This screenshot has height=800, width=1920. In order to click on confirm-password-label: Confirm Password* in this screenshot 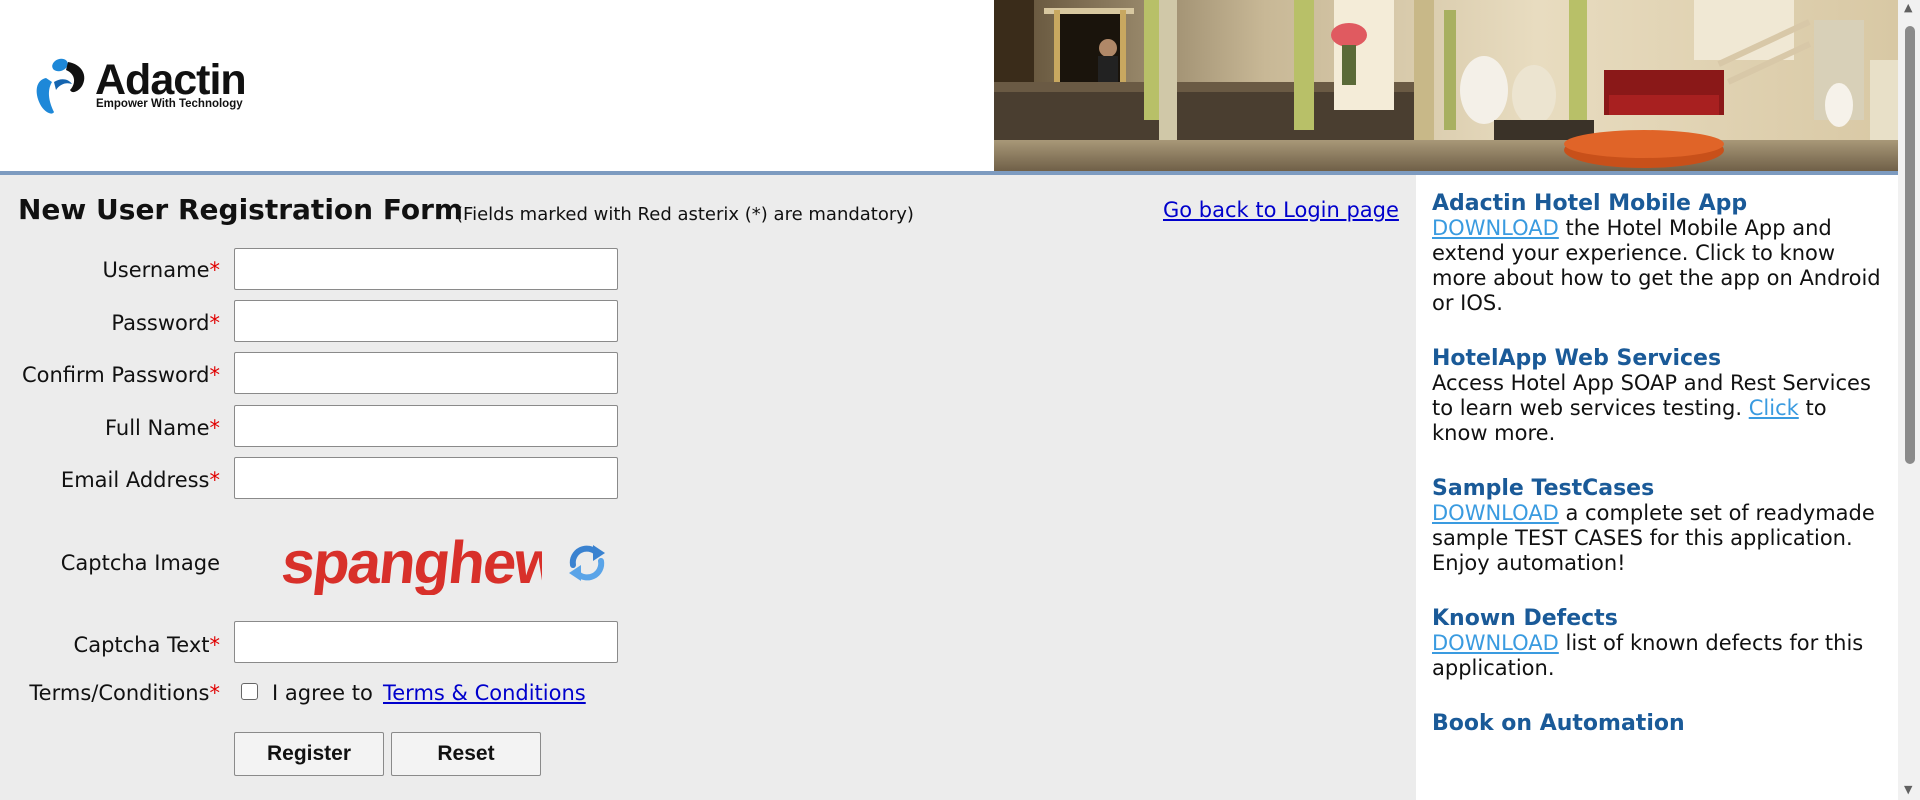, I will do `click(121, 375)`.